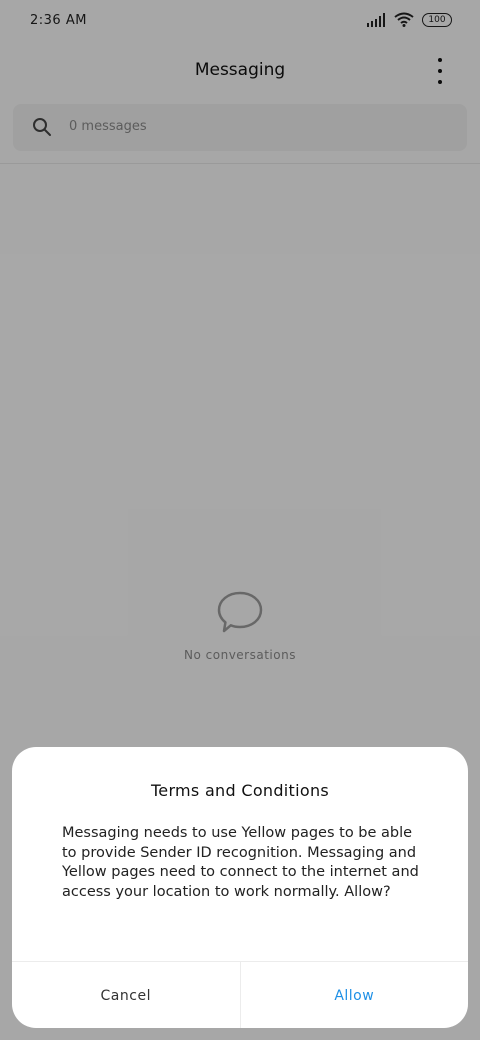 This screenshot has height=1040, width=480. What do you see at coordinates (355, 995) in the screenshot?
I see `allow-button: Allow` at bounding box center [355, 995].